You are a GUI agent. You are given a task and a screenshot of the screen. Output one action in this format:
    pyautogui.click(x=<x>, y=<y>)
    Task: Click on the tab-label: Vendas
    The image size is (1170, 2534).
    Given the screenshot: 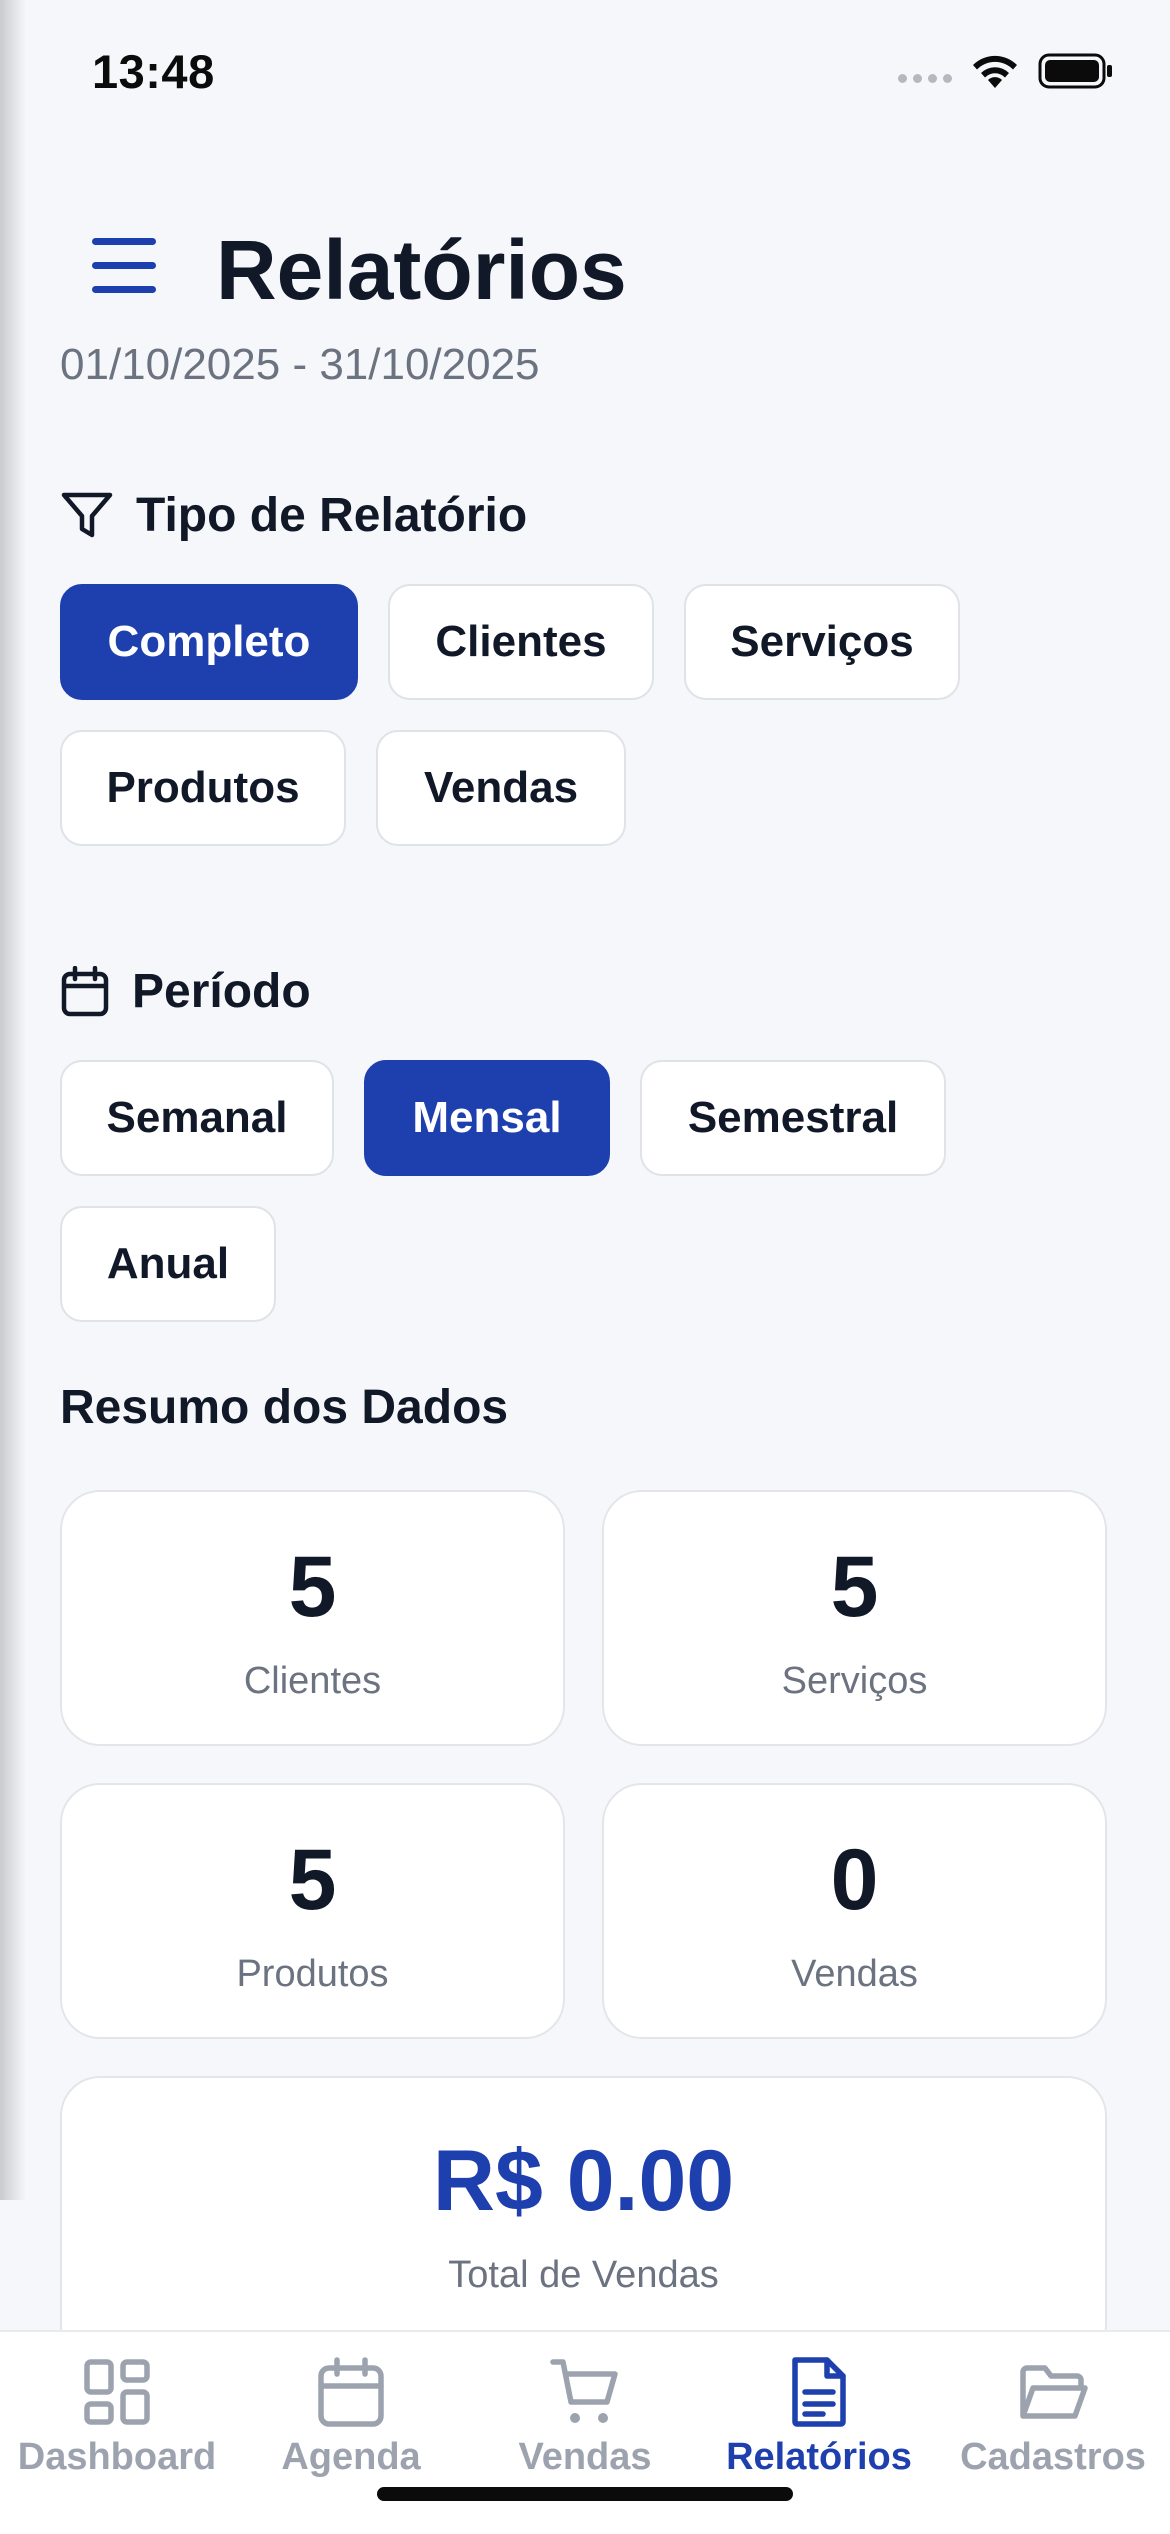 What is the action you would take?
    pyautogui.click(x=585, y=2457)
    